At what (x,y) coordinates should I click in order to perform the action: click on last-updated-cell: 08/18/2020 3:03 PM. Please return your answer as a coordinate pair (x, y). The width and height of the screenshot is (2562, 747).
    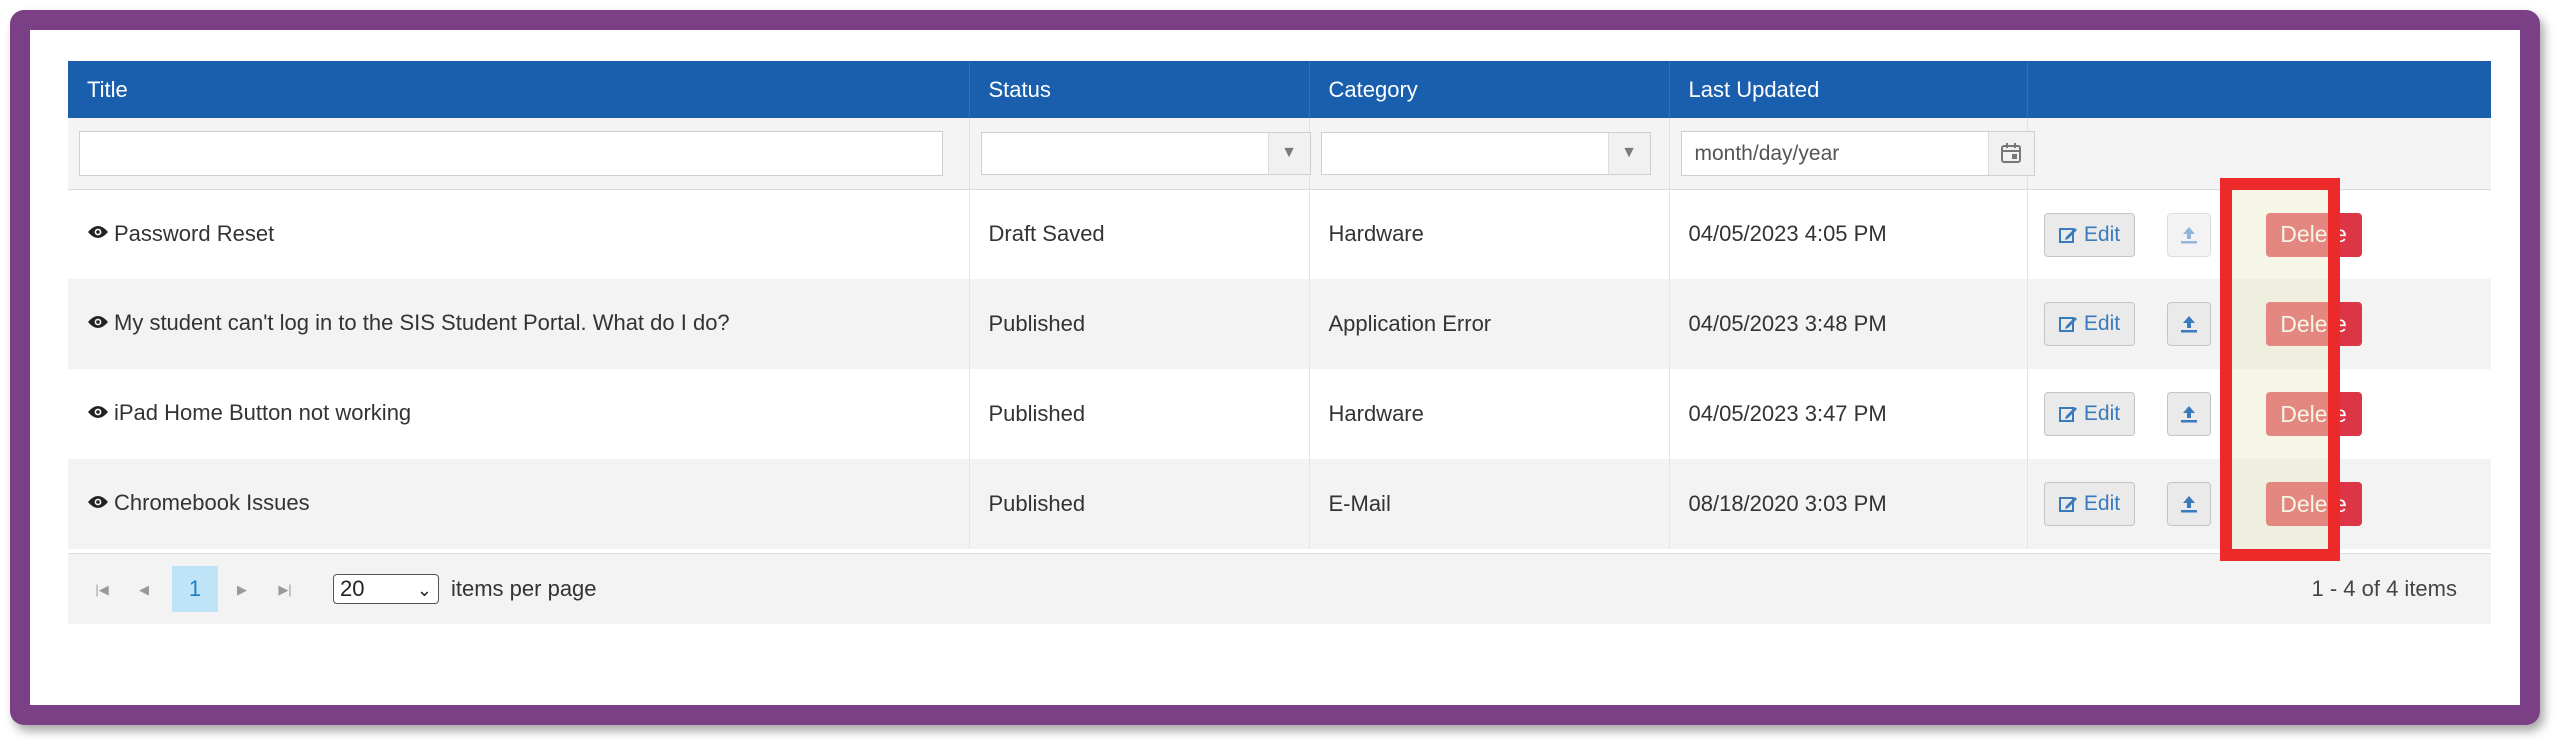
    Looking at the image, I should click on (1848, 504).